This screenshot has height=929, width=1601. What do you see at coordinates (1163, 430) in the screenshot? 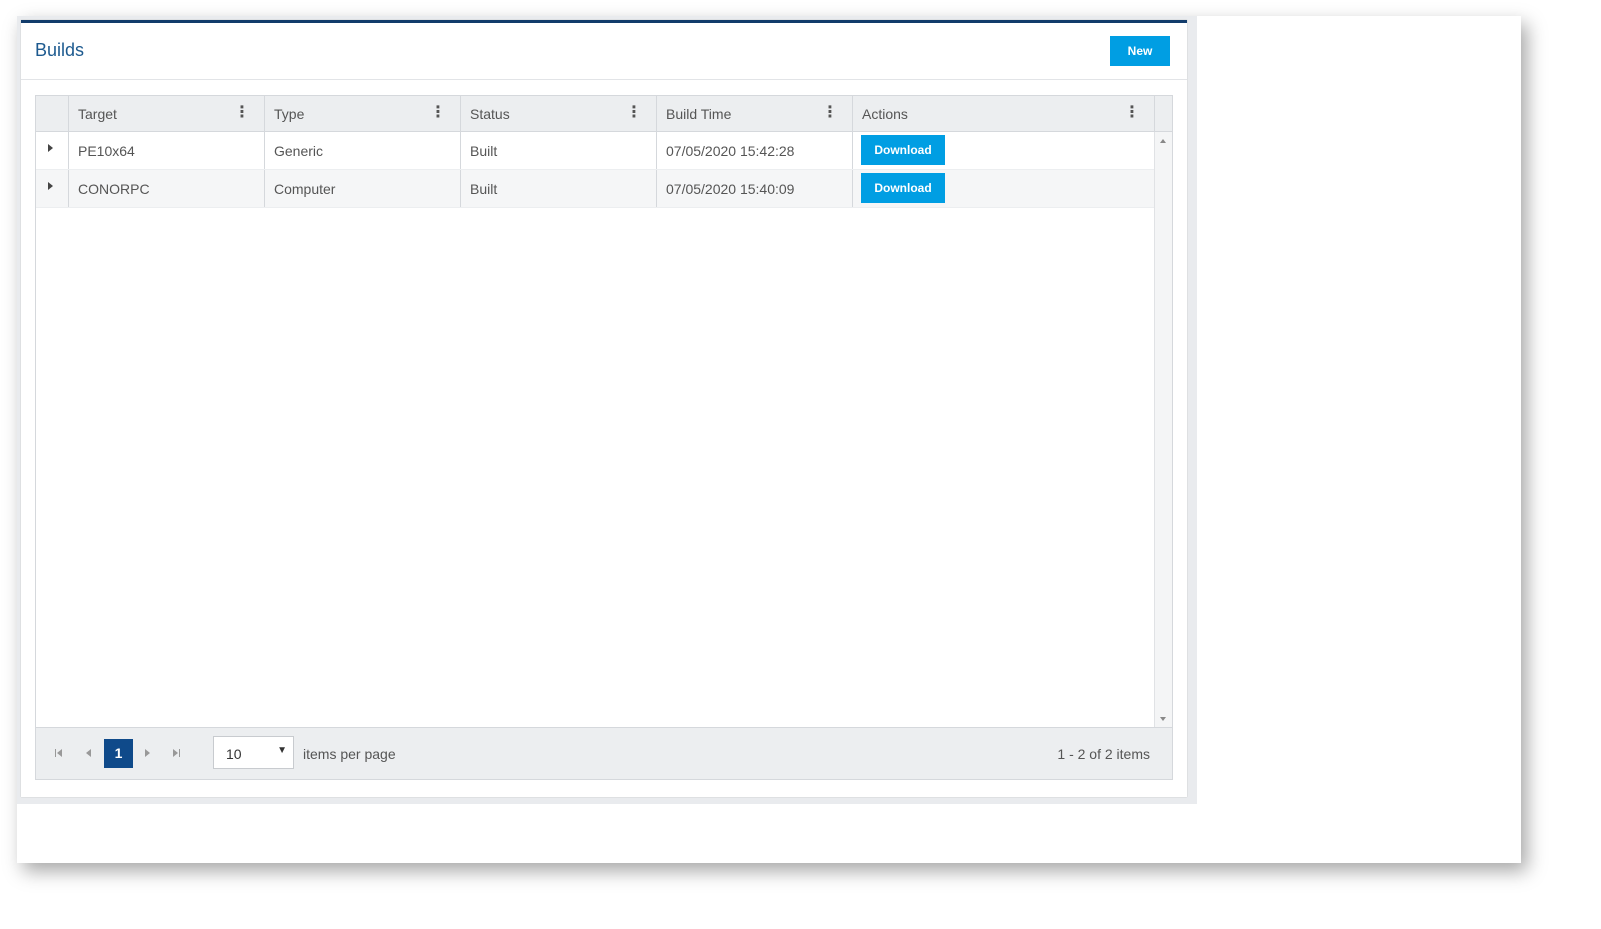
I see `vertical-scrollbar` at bounding box center [1163, 430].